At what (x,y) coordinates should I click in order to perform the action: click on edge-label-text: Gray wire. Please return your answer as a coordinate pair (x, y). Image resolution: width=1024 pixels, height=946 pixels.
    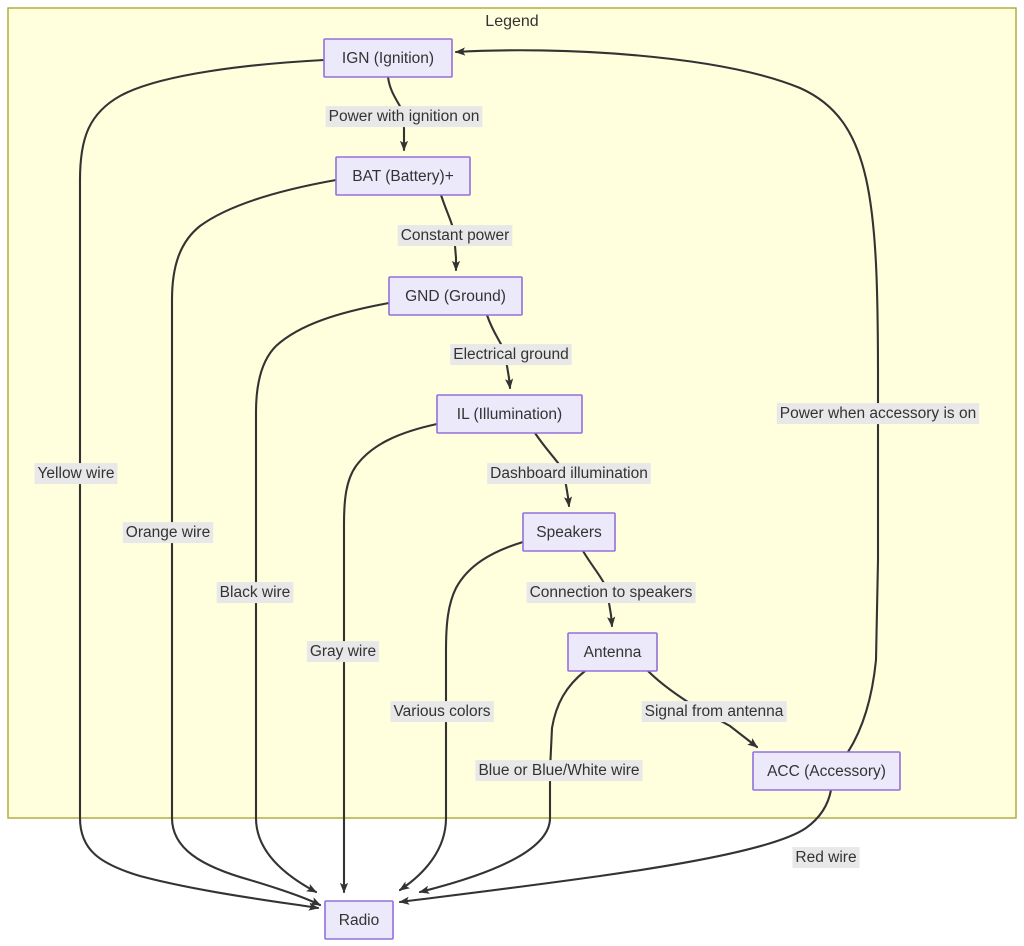
    Looking at the image, I should click on (343, 651).